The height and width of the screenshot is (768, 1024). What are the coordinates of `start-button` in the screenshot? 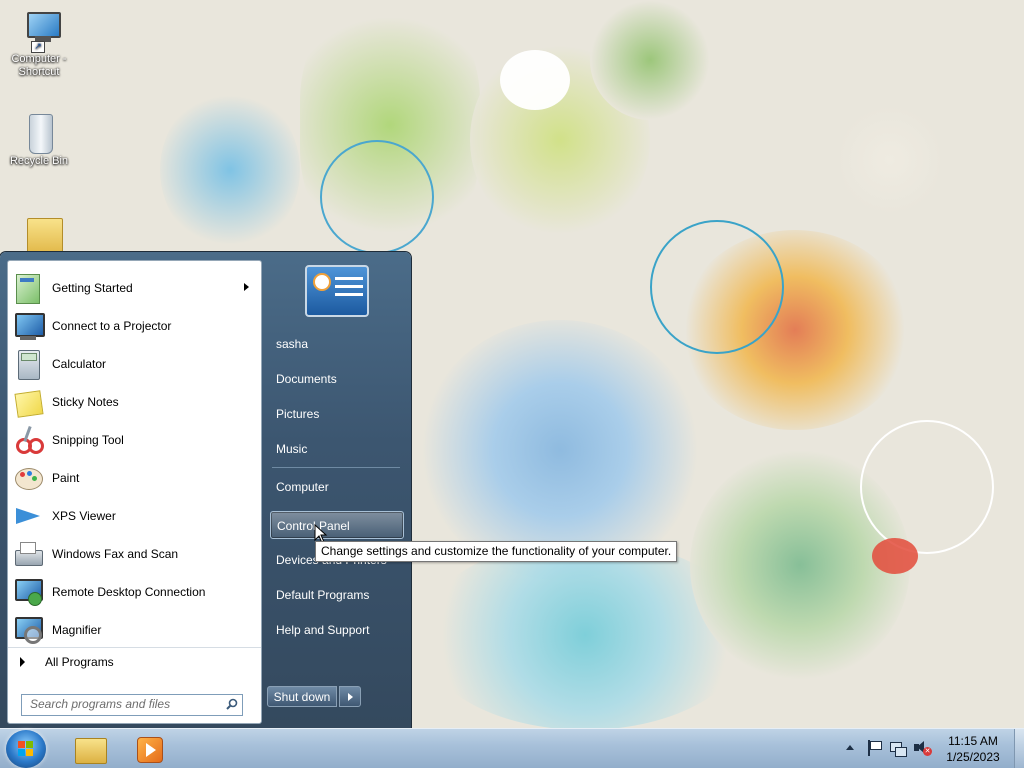 It's located at (26, 749).